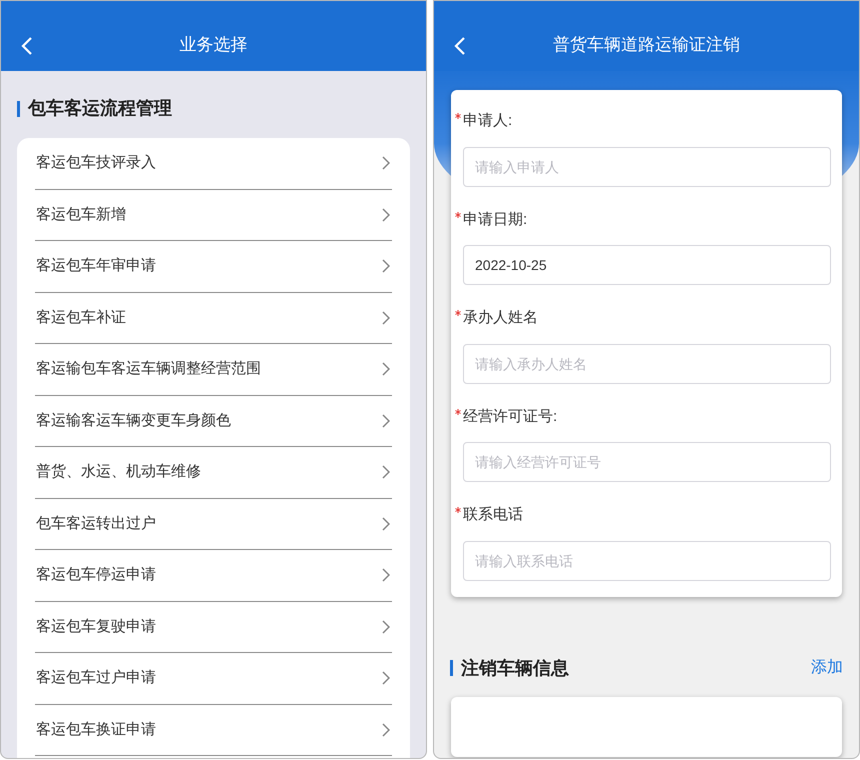 Image resolution: width=860 pixels, height=760 pixels. What do you see at coordinates (515, 668) in the screenshot?
I see `section-title: 注销车辆信息` at bounding box center [515, 668].